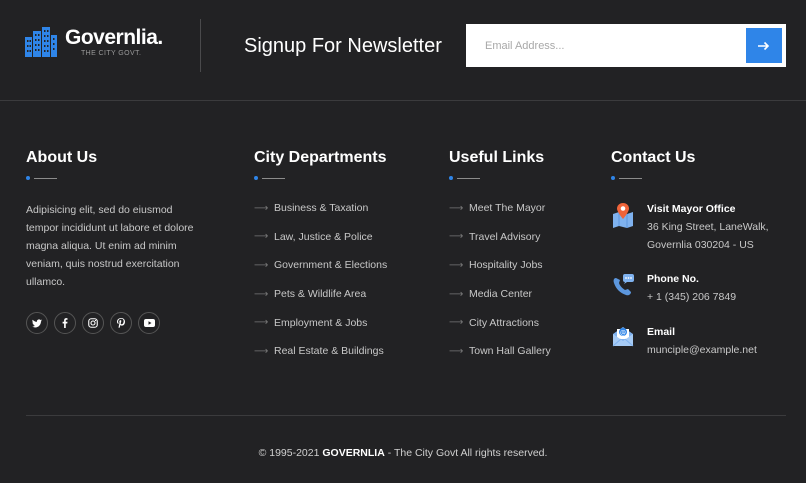 This screenshot has height=483, width=806. Describe the element at coordinates (111, 53) in the screenshot. I see `brand-tagline: THE CITY GOVT.` at that location.